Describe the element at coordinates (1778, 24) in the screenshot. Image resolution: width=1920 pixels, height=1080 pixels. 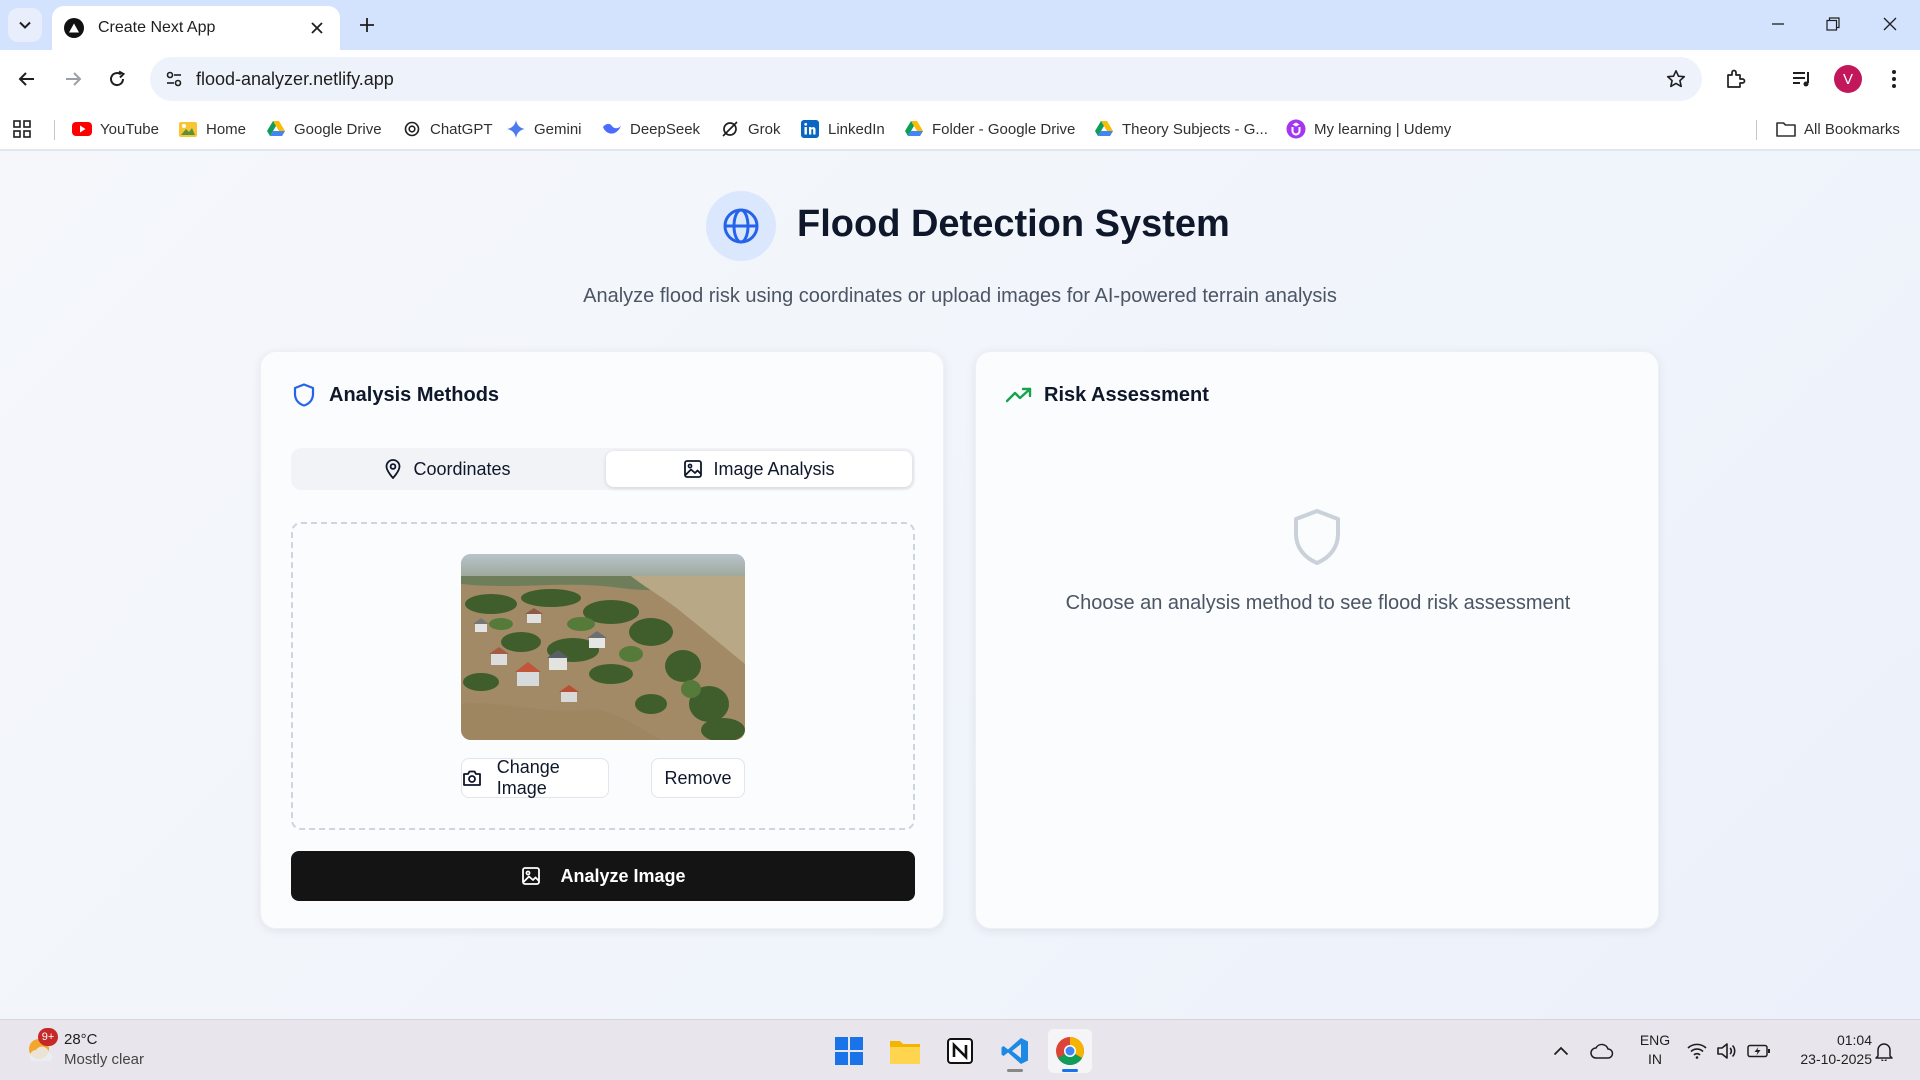
I see `minimize-button` at that location.